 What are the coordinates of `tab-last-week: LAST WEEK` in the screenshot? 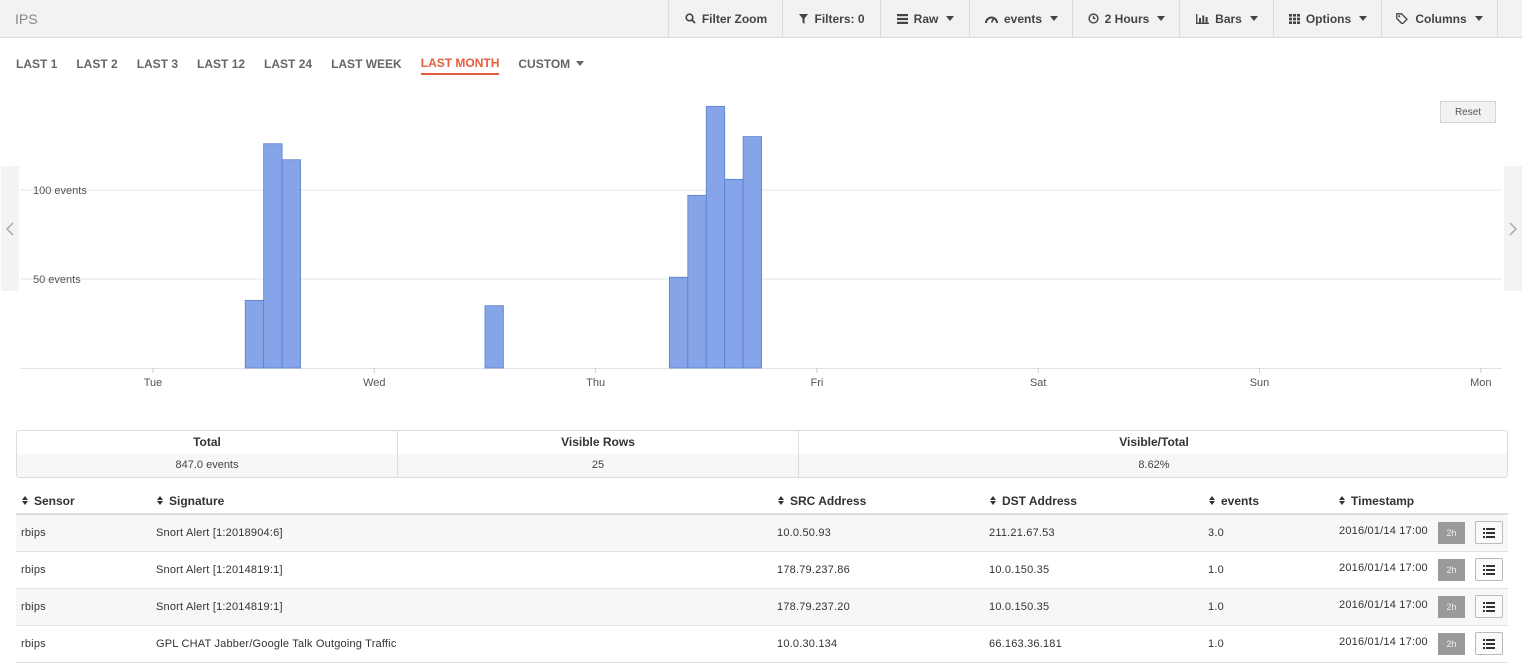 It's located at (366, 65).